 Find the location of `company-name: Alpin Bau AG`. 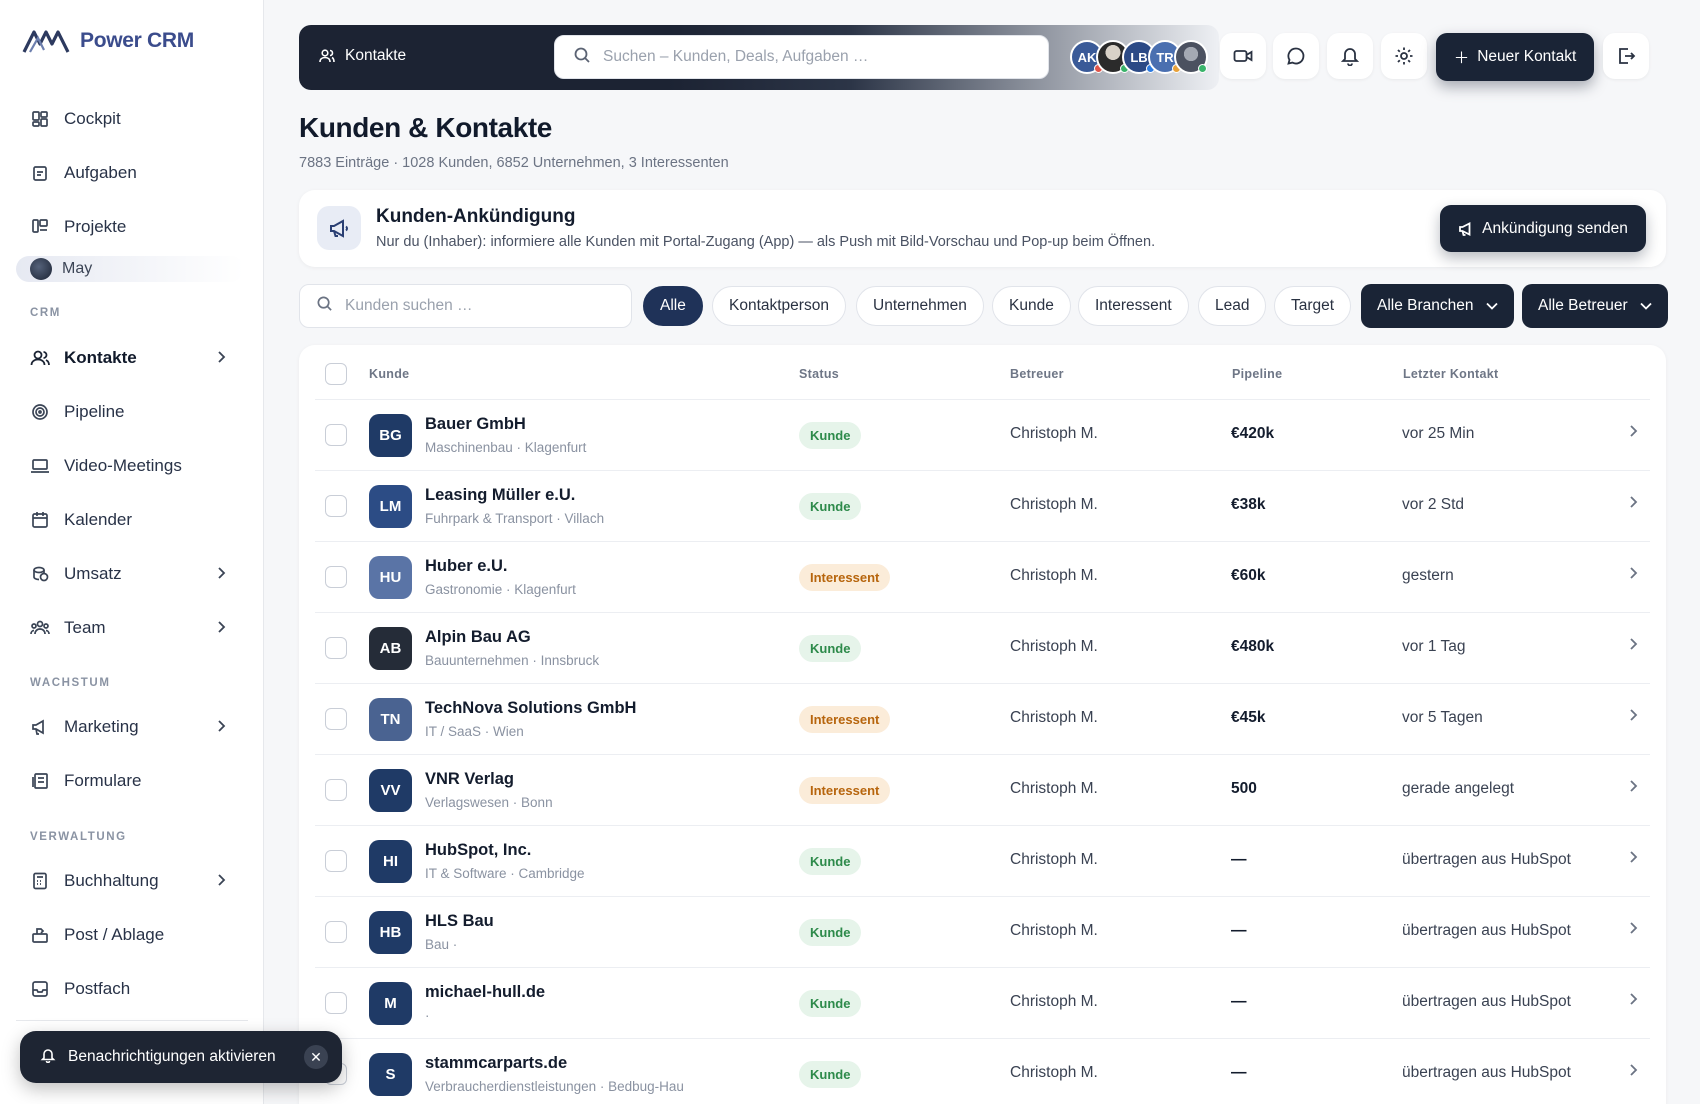

company-name: Alpin Bau AG is located at coordinates (478, 637).